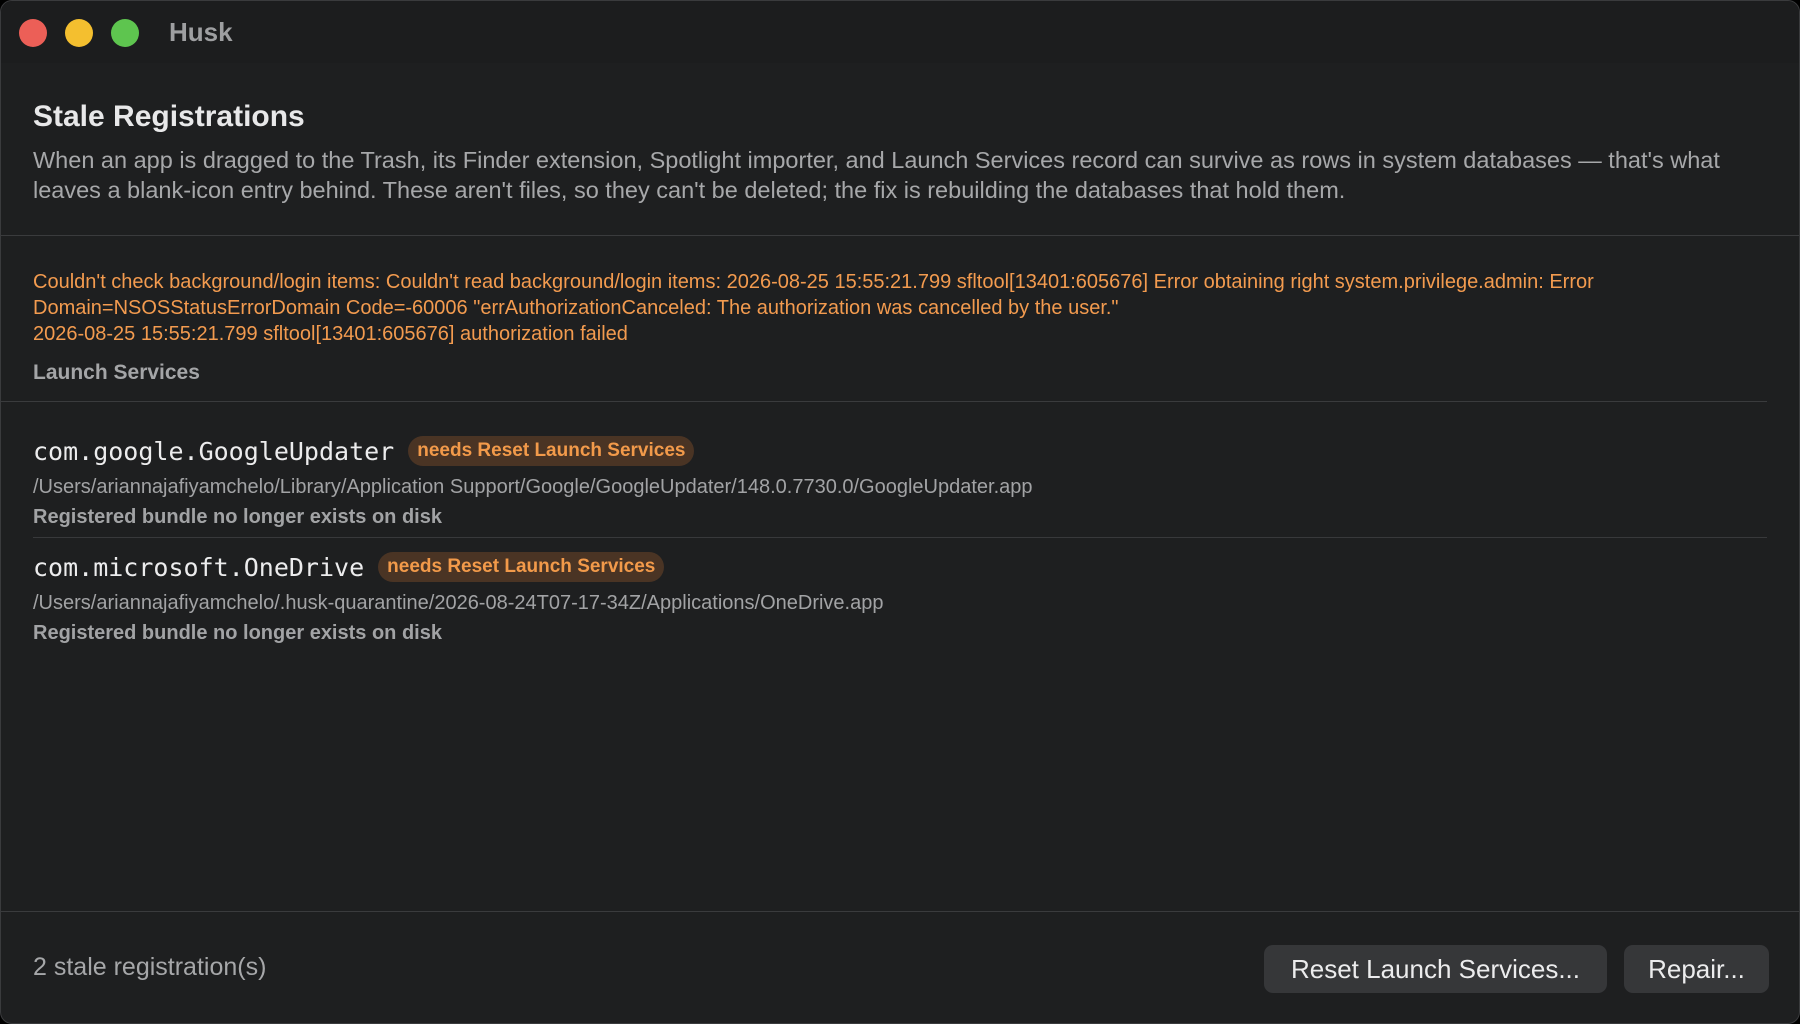 The image size is (1800, 1024). I want to click on header-divider, so click(900, 235).